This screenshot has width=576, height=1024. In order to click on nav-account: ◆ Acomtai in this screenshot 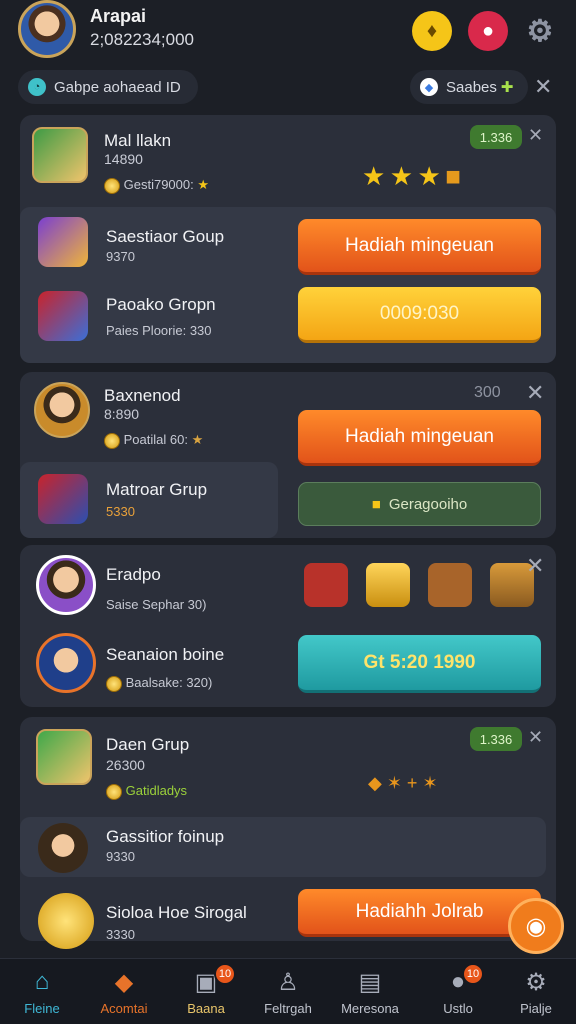, I will do `click(124, 992)`.